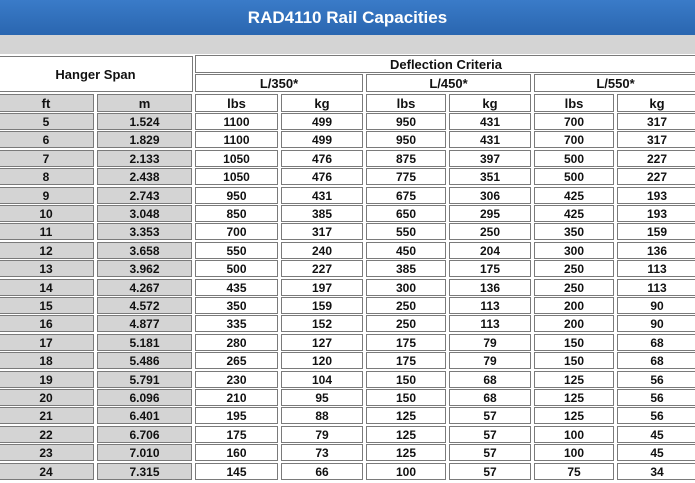  I want to click on unit-header: ft, so click(47, 103).